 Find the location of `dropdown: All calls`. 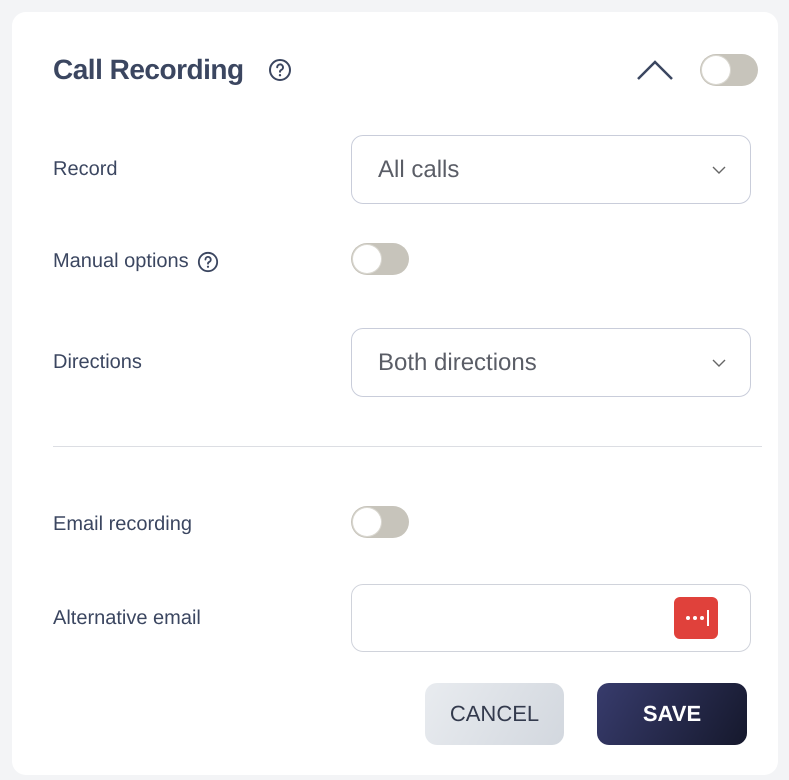

dropdown: All calls is located at coordinates (551, 169).